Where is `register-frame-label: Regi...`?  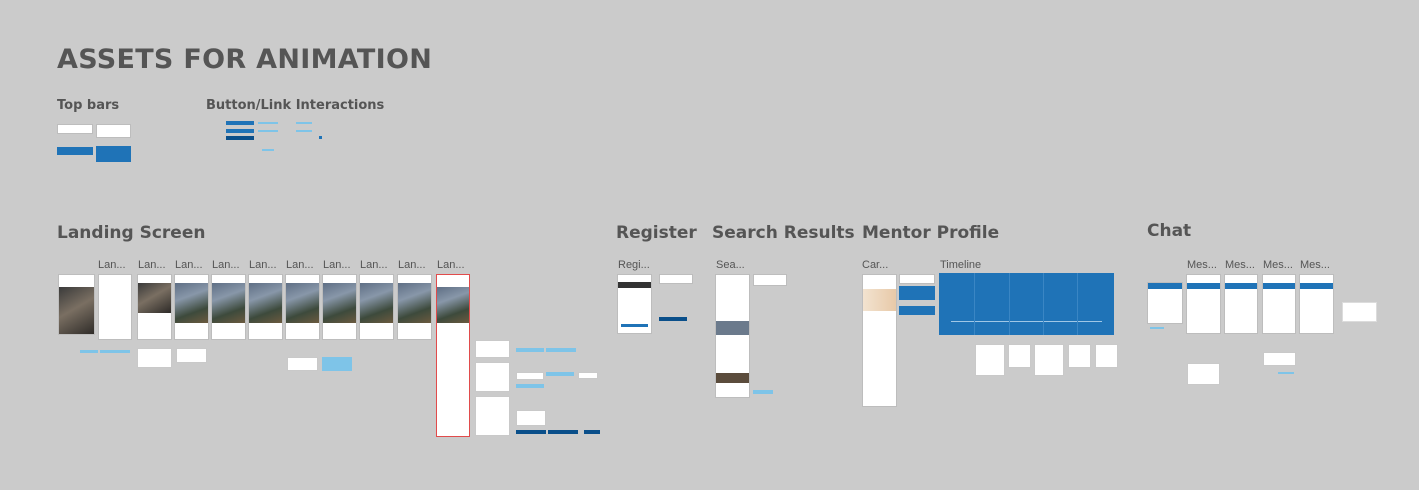 register-frame-label: Regi... is located at coordinates (634, 265).